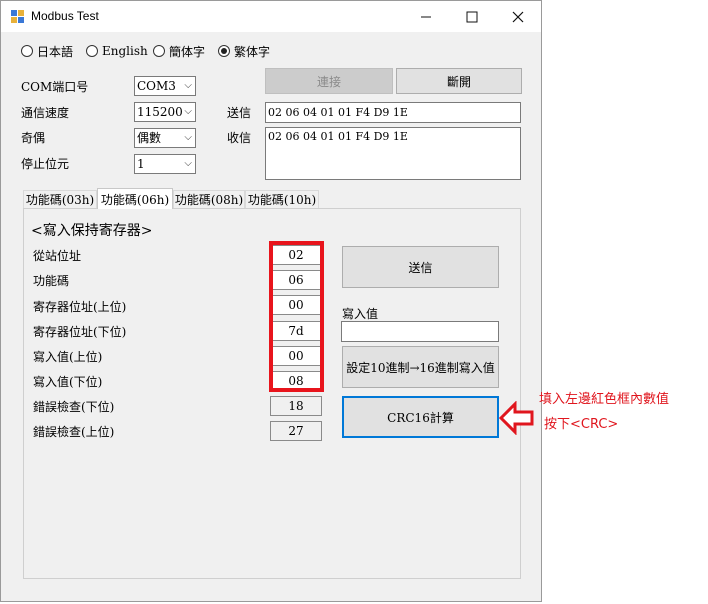 The height and width of the screenshot is (604, 708). I want to click on radio-label: 繁体字, so click(252, 51).